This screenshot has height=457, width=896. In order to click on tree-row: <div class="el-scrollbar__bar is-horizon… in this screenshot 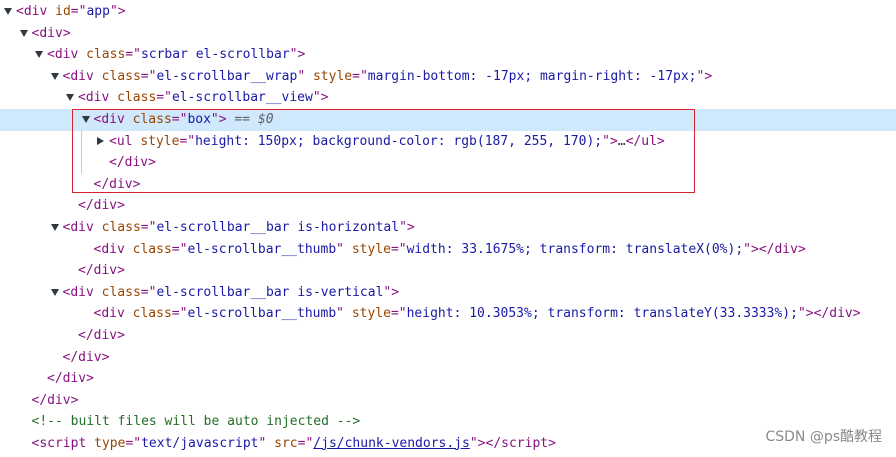, I will do `click(448, 228)`.